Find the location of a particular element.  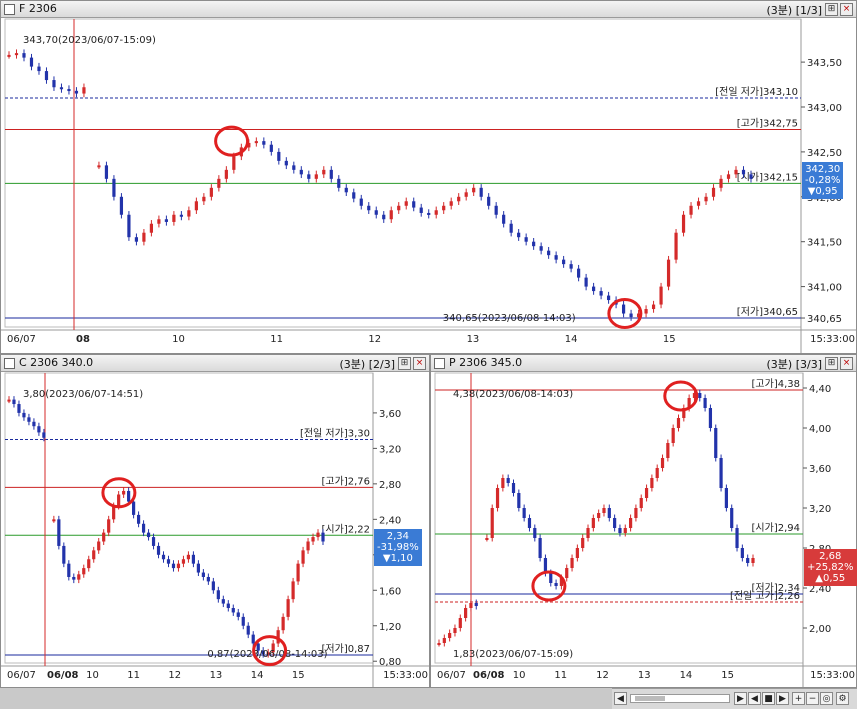

reference-label: [시가]2,22 is located at coordinates (346, 529).